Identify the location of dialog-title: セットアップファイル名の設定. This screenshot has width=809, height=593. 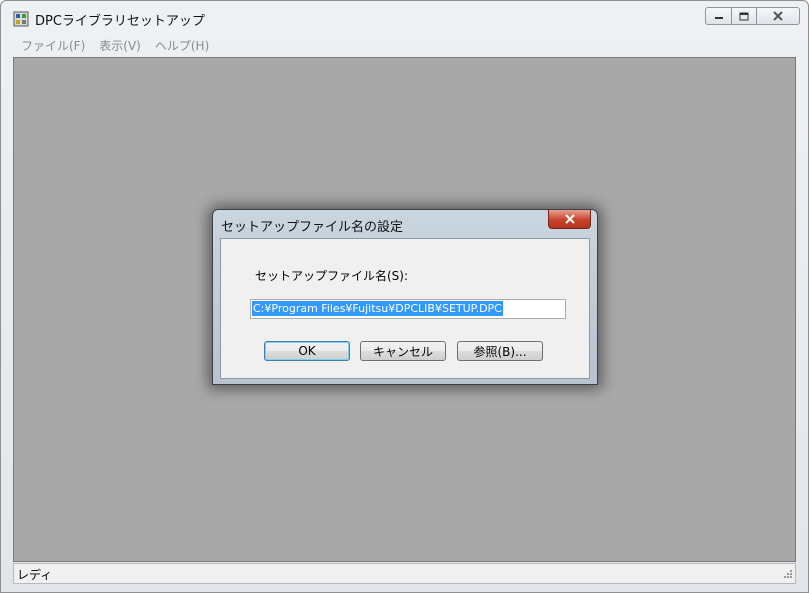
(312, 227).